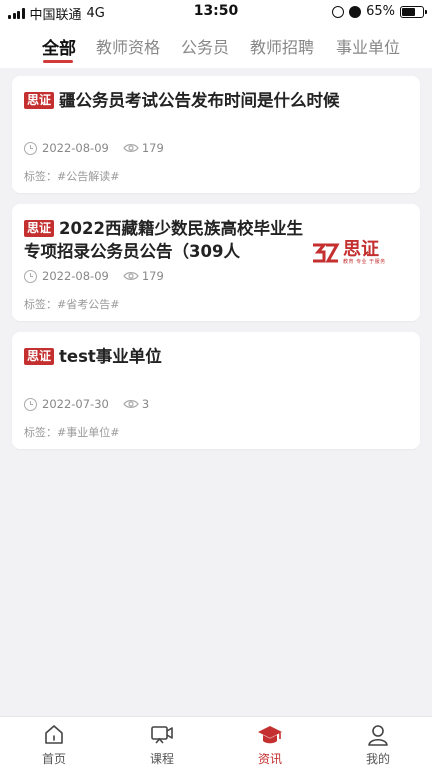  What do you see at coordinates (216, 742) in the screenshot?
I see `bottom-nav: 首页 课程 资讯 我的` at bounding box center [216, 742].